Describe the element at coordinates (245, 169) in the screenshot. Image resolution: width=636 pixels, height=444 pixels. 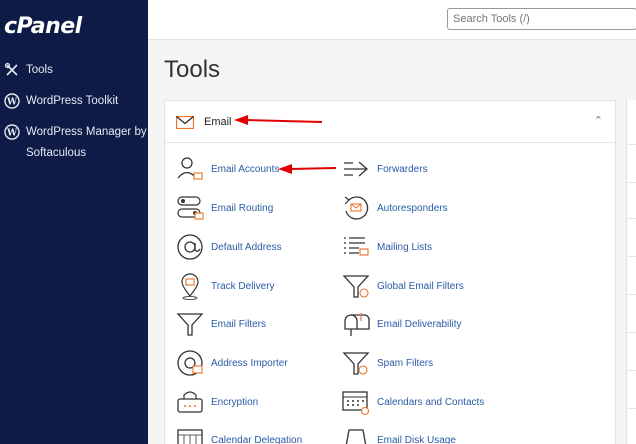
I see `tool-label: Email Accounts` at that location.